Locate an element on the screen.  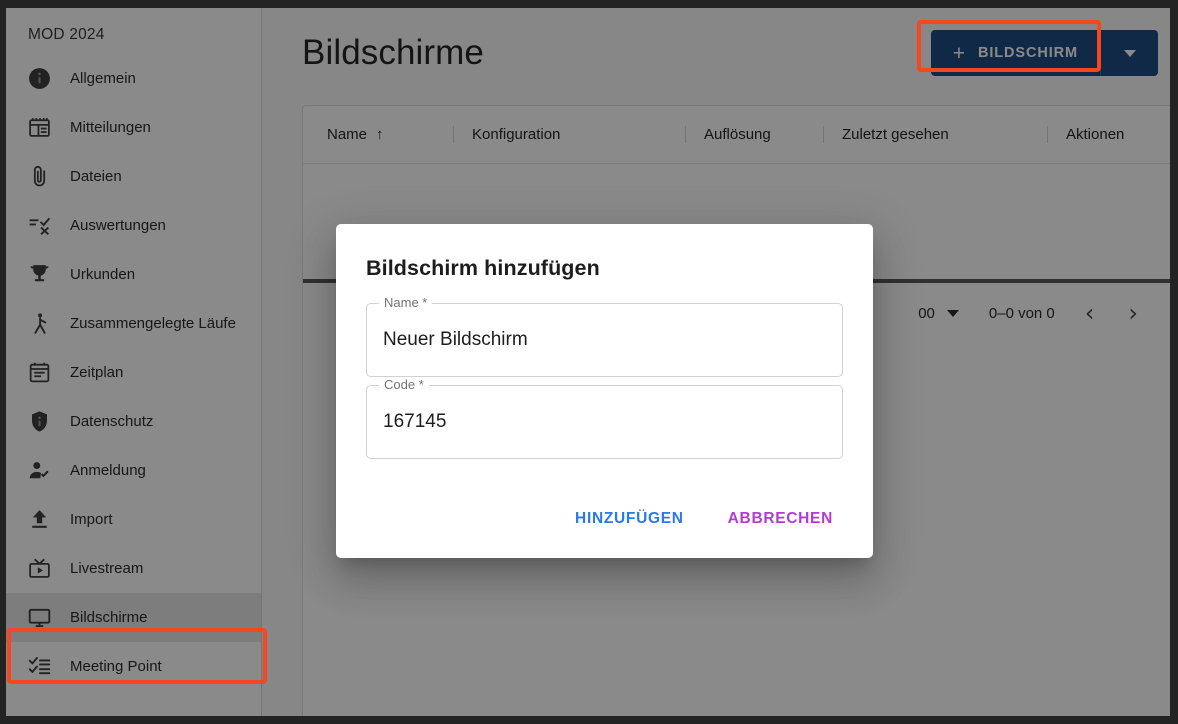
dialog-actions: HINZUFÜGEN ABBRECHEN is located at coordinates (604, 530).